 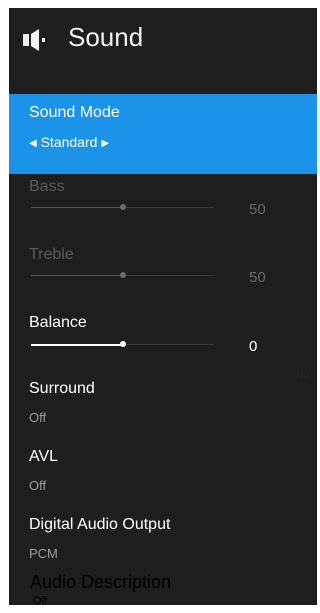 What do you see at coordinates (51, 254) in the screenshot?
I see `treble-label: Treble` at bounding box center [51, 254].